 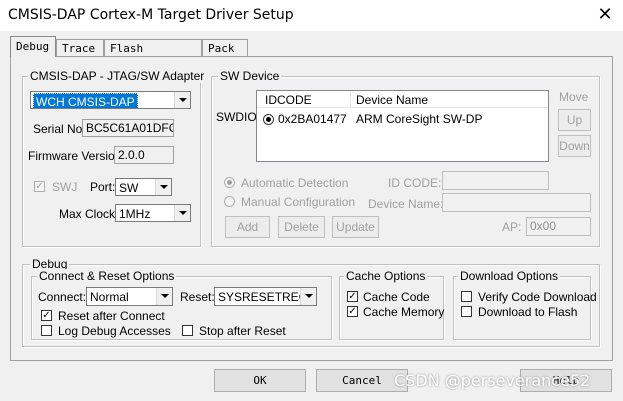 I want to click on id-code-label: ID CODE:, so click(x=415, y=183).